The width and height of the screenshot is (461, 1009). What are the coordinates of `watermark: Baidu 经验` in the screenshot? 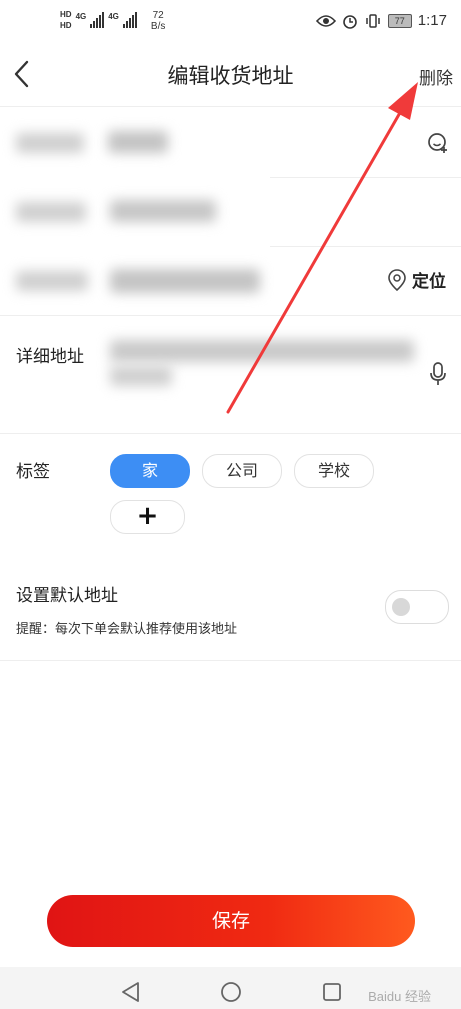 It's located at (399, 996).